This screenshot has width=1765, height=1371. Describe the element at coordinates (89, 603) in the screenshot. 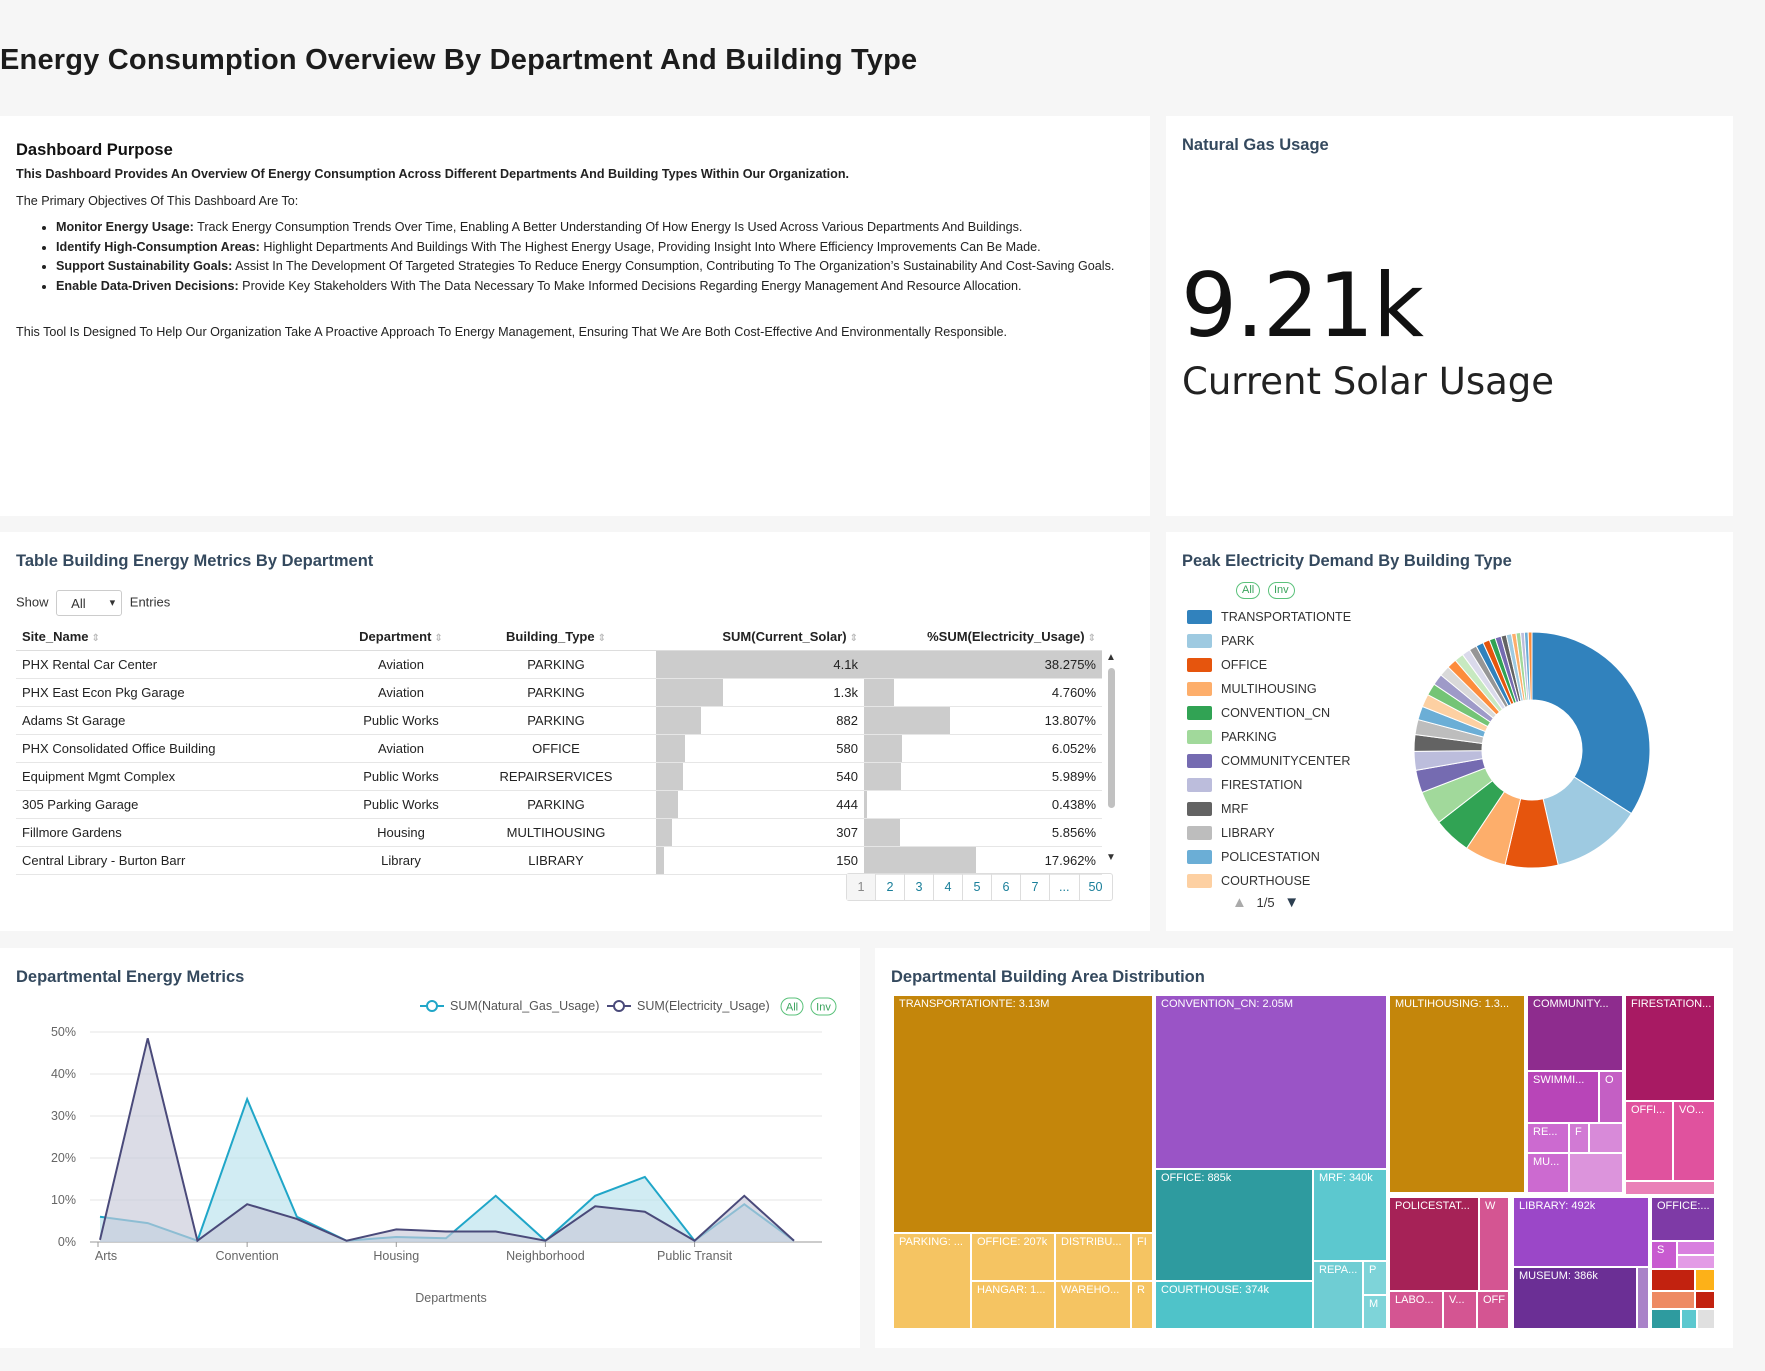

I see `entries-select: All ▾` at that location.